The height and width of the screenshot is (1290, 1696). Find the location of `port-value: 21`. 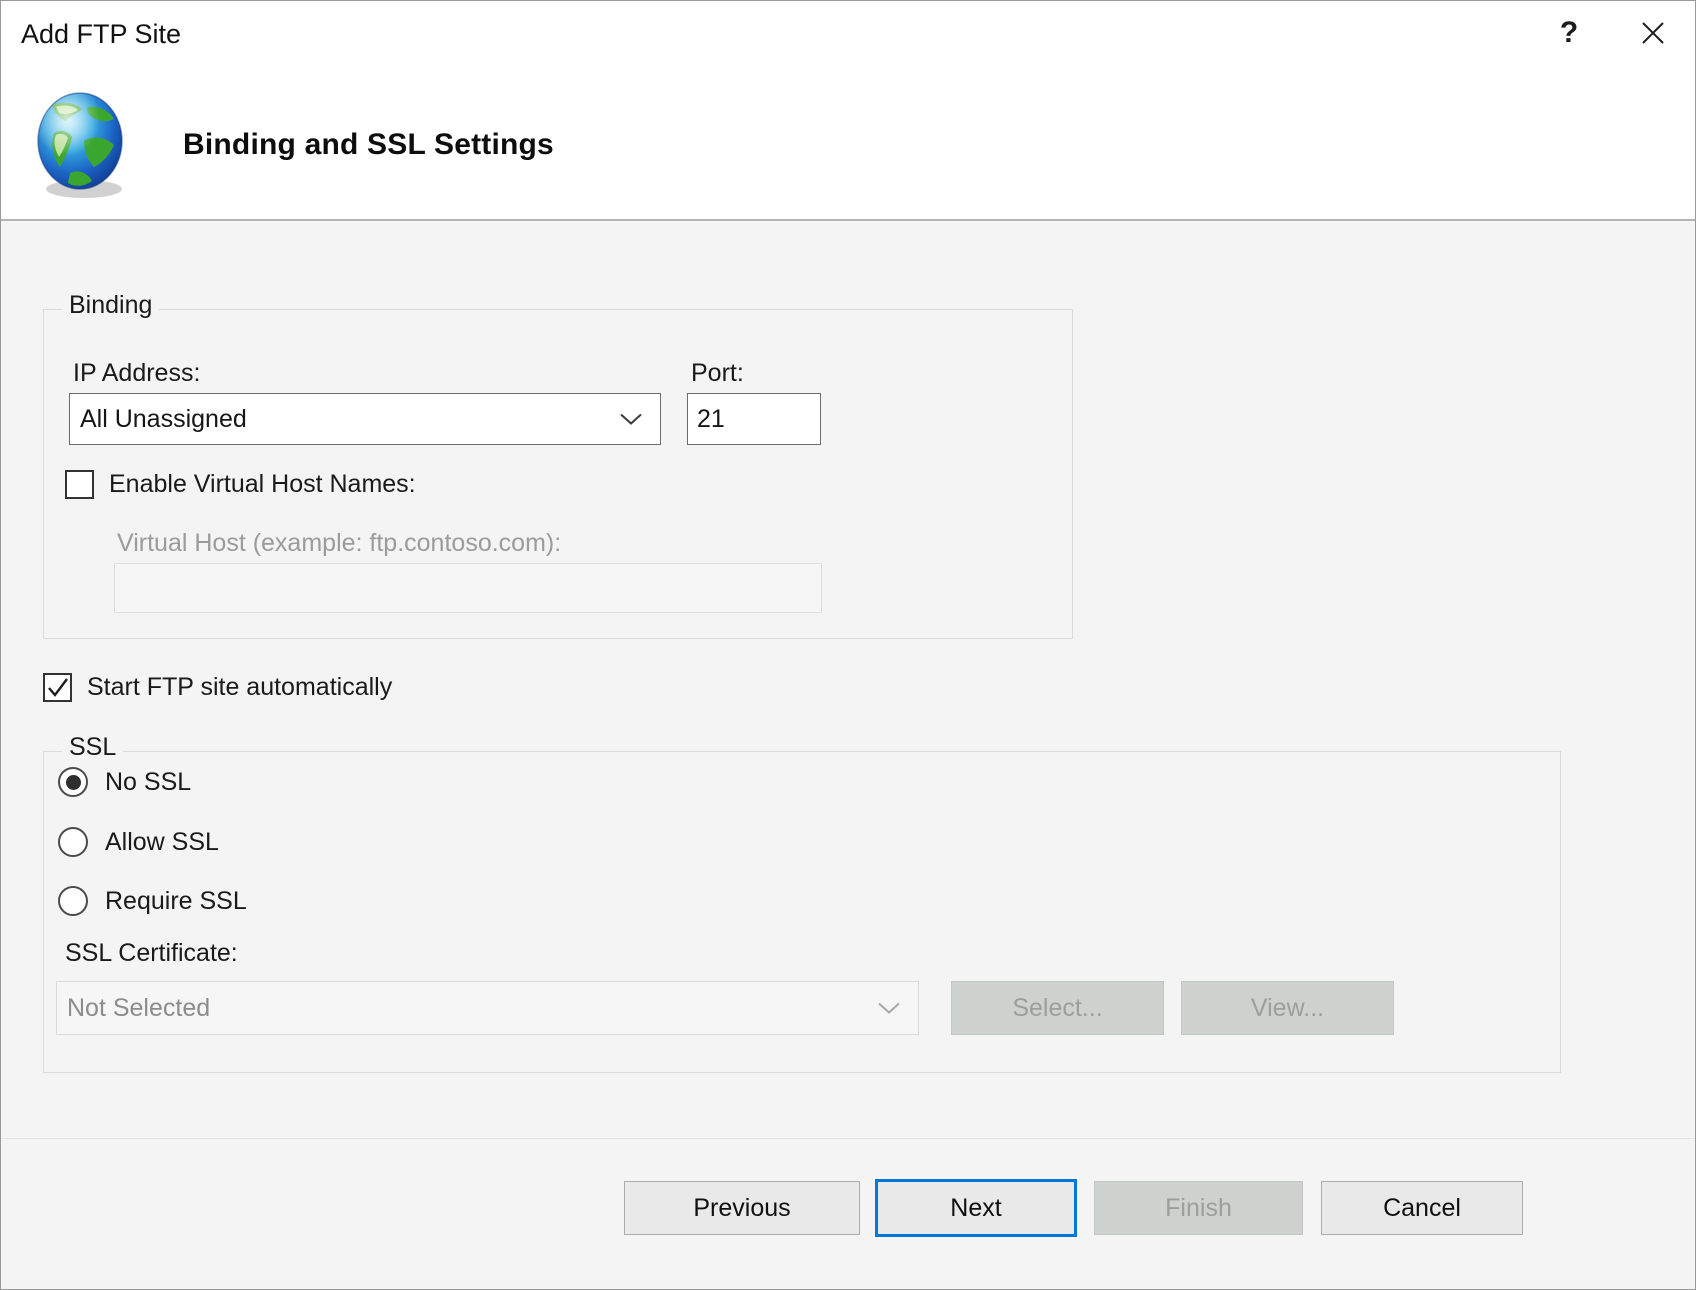

port-value: 21 is located at coordinates (711, 418).